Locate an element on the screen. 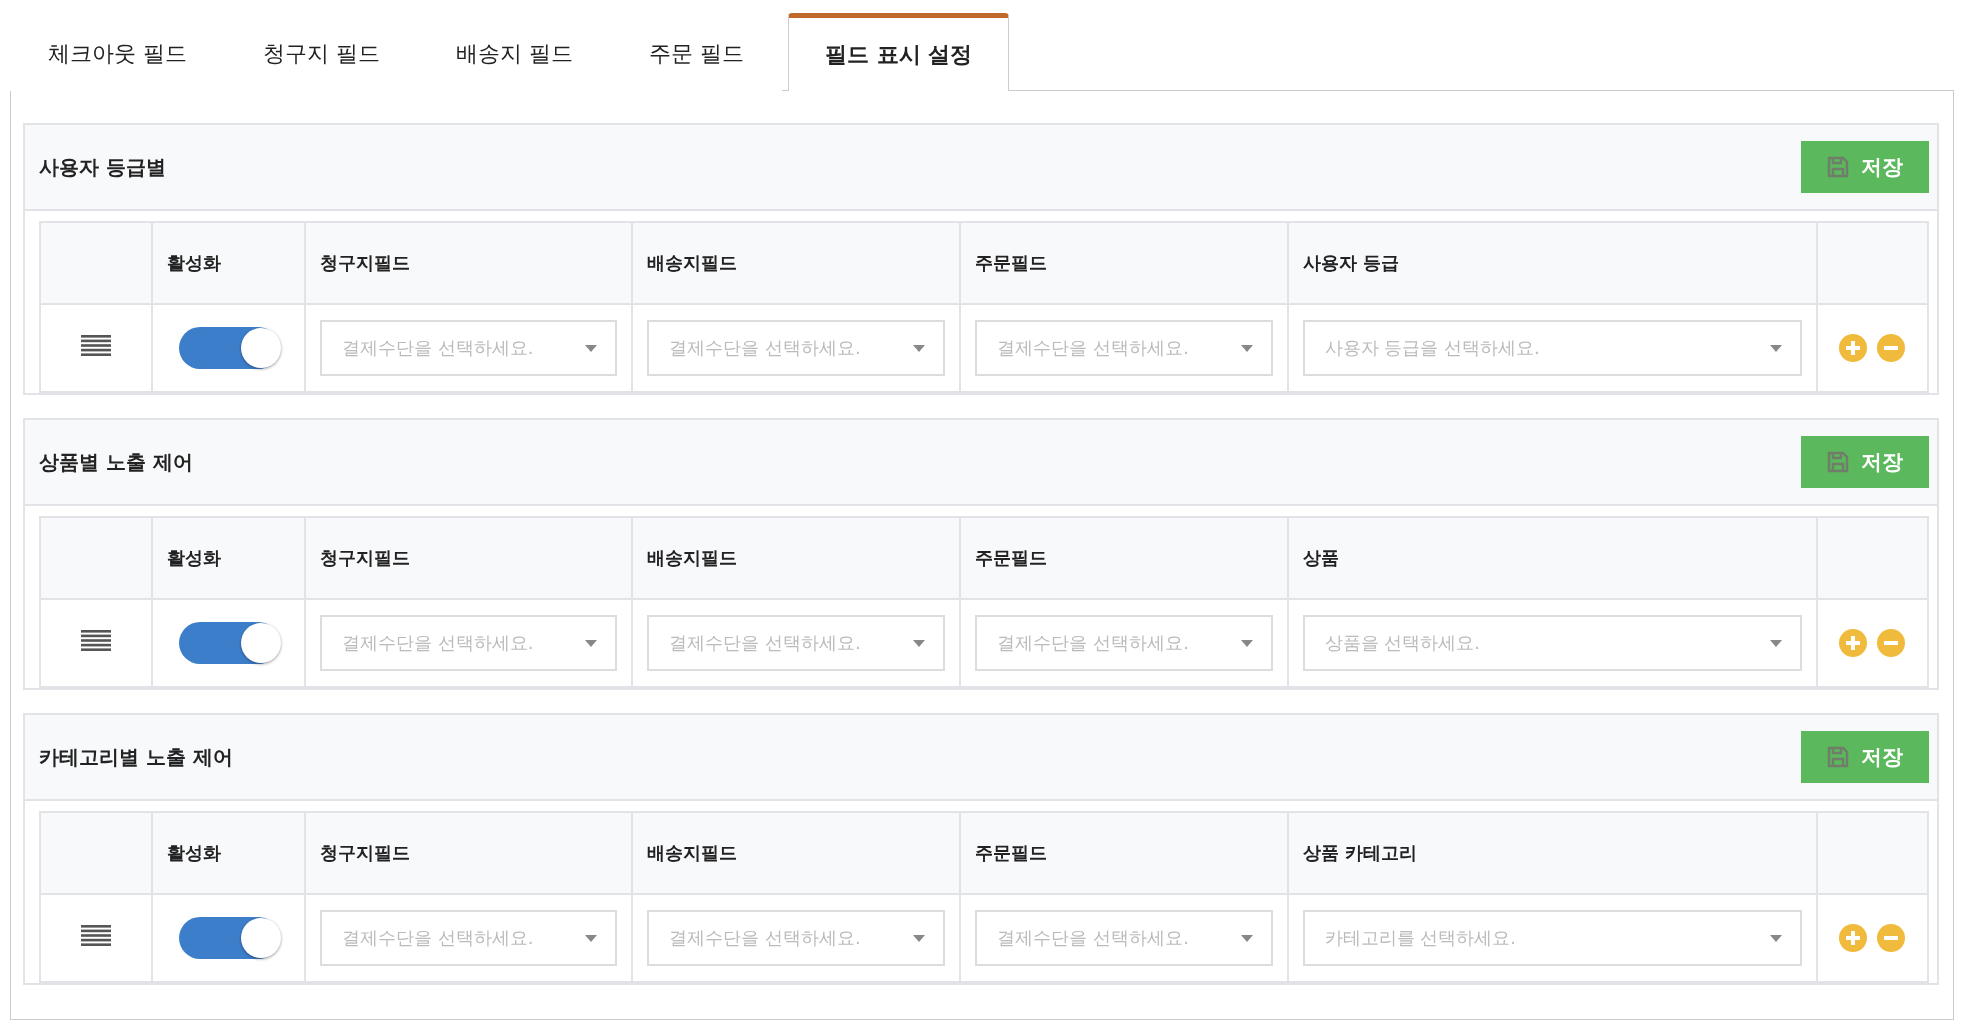 This screenshot has width=1966, height=1026. select-field: 상품을 선택하세요. is located at coordinates (1552, 643).